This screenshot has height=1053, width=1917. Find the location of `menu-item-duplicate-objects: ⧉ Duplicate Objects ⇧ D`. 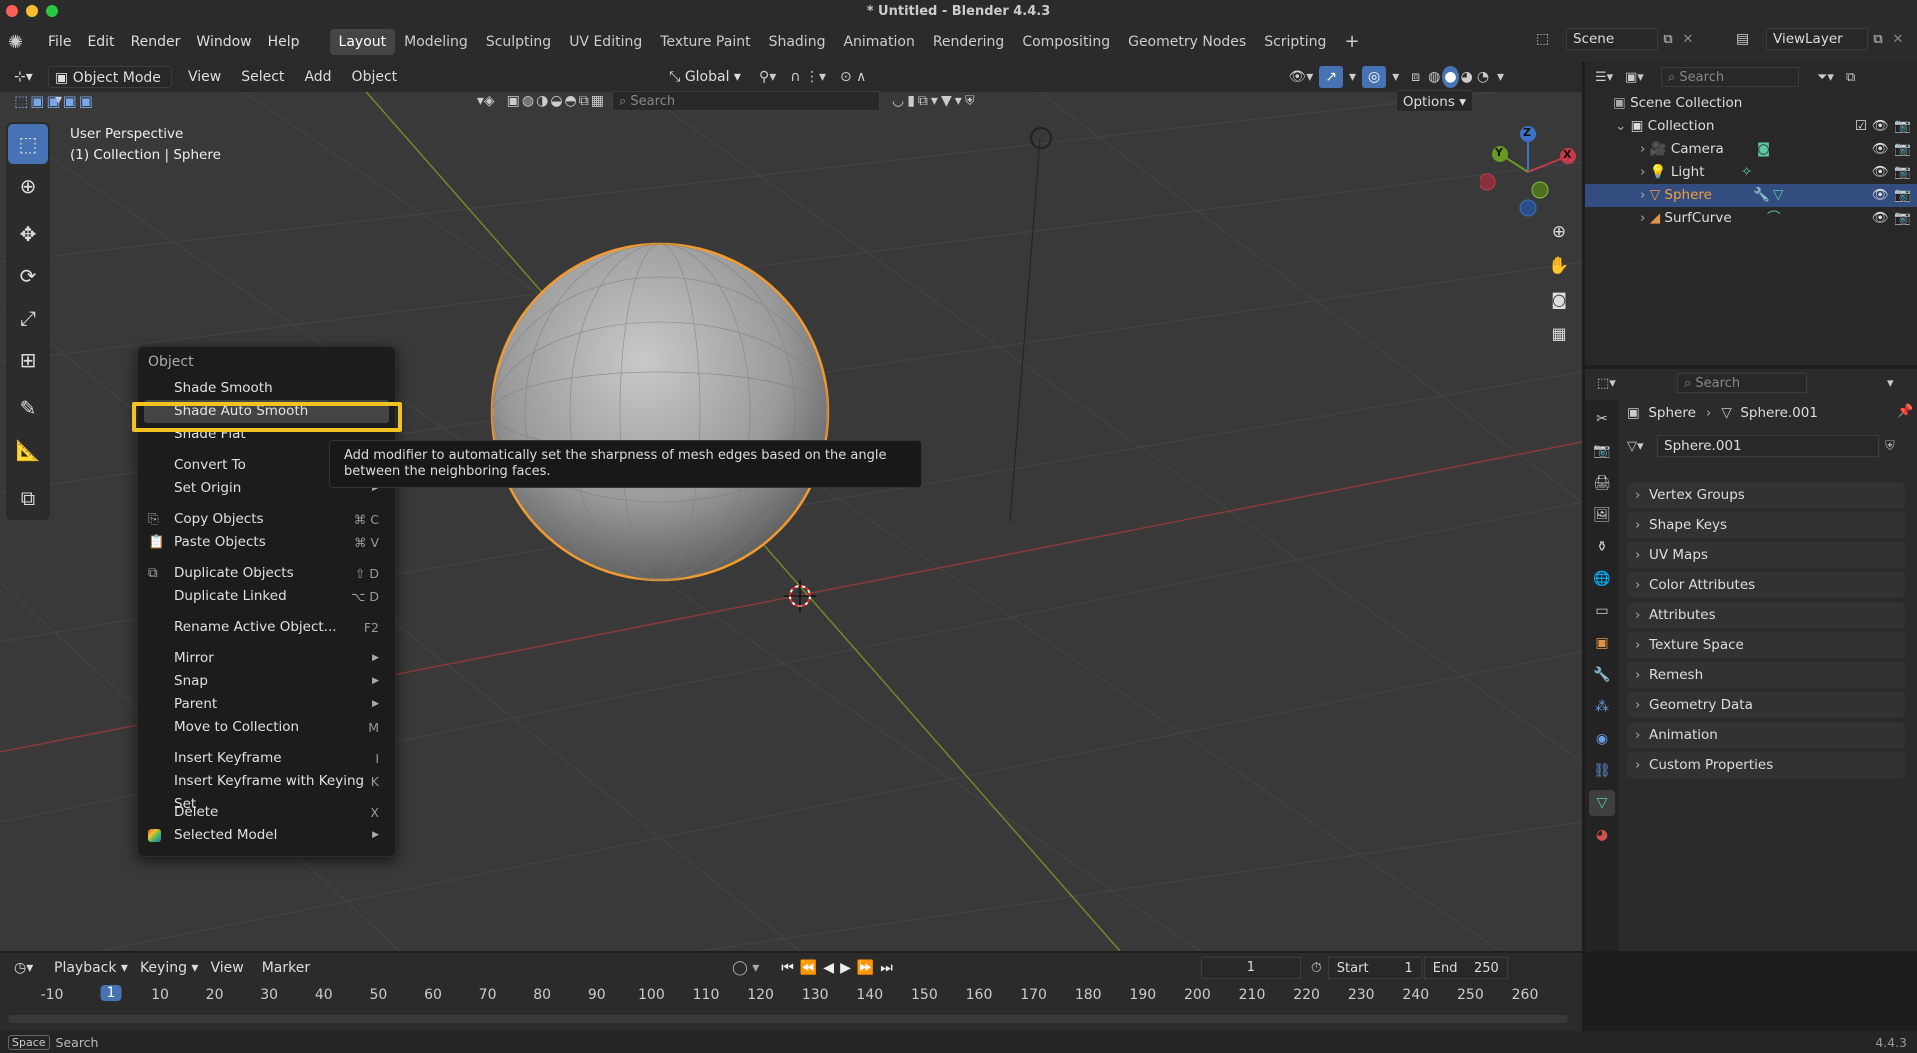

menu-item-duplicate-objects: ⧉ Duplicate Objects ⇧ D is located at coordinates (266, 573).